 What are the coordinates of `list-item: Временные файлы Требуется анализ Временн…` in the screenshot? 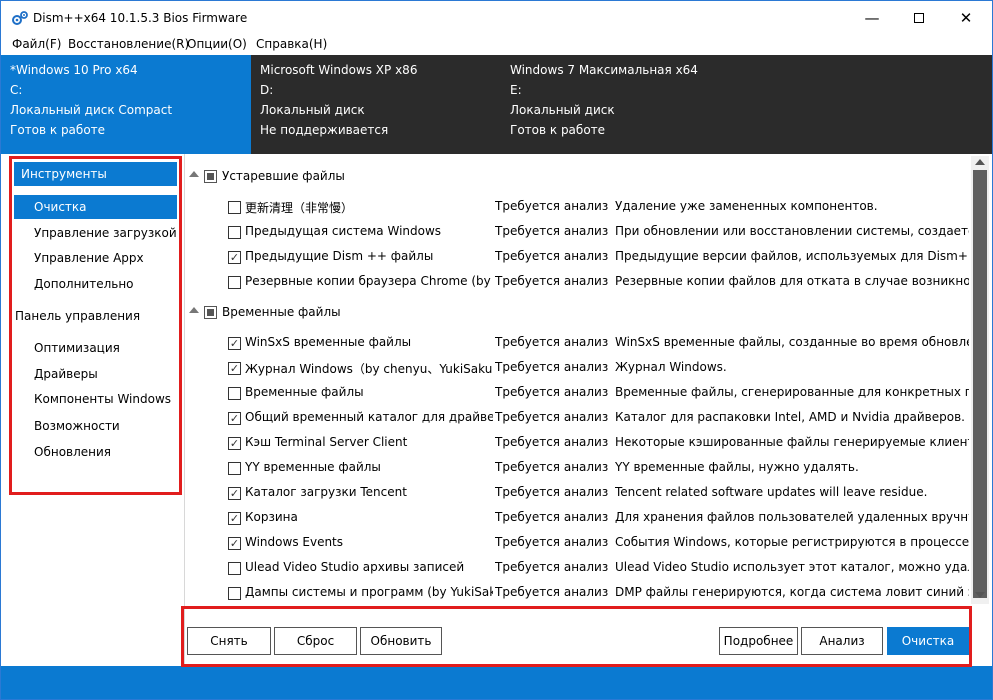 It's located at (578, 393).